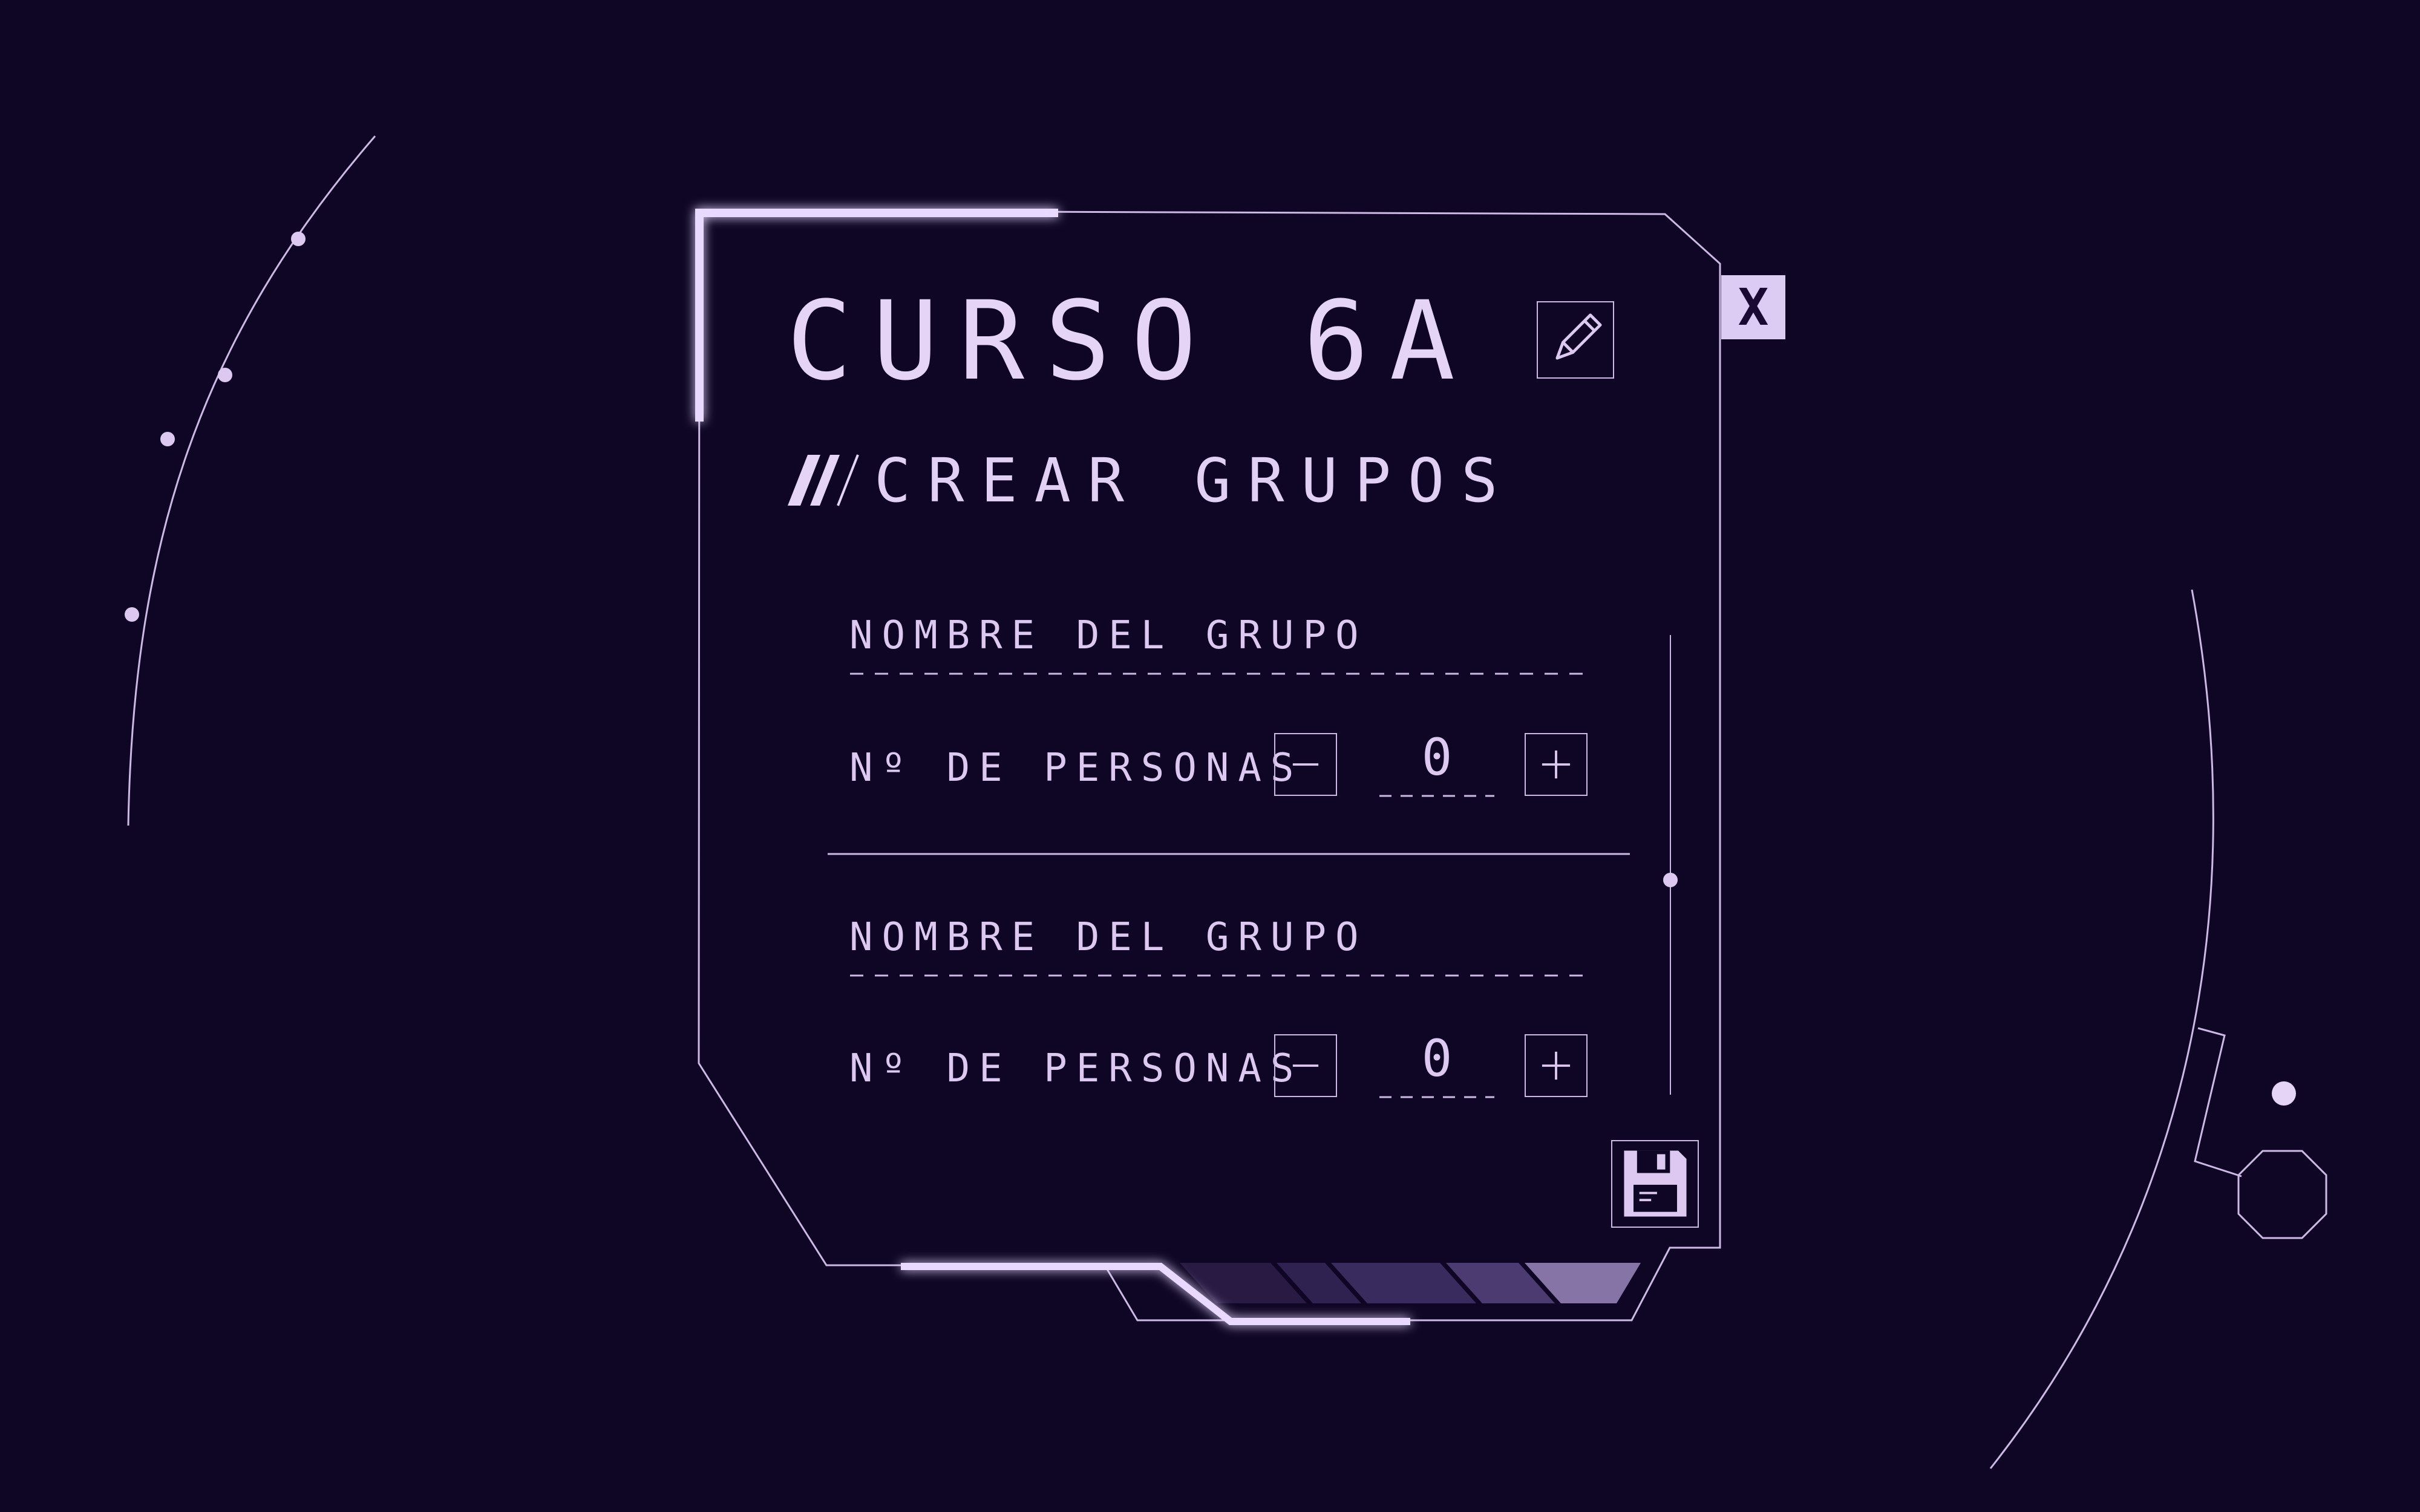 This screenshot has width=2420, height=1512. I want to click on right-arc, so click(2101, 1029).